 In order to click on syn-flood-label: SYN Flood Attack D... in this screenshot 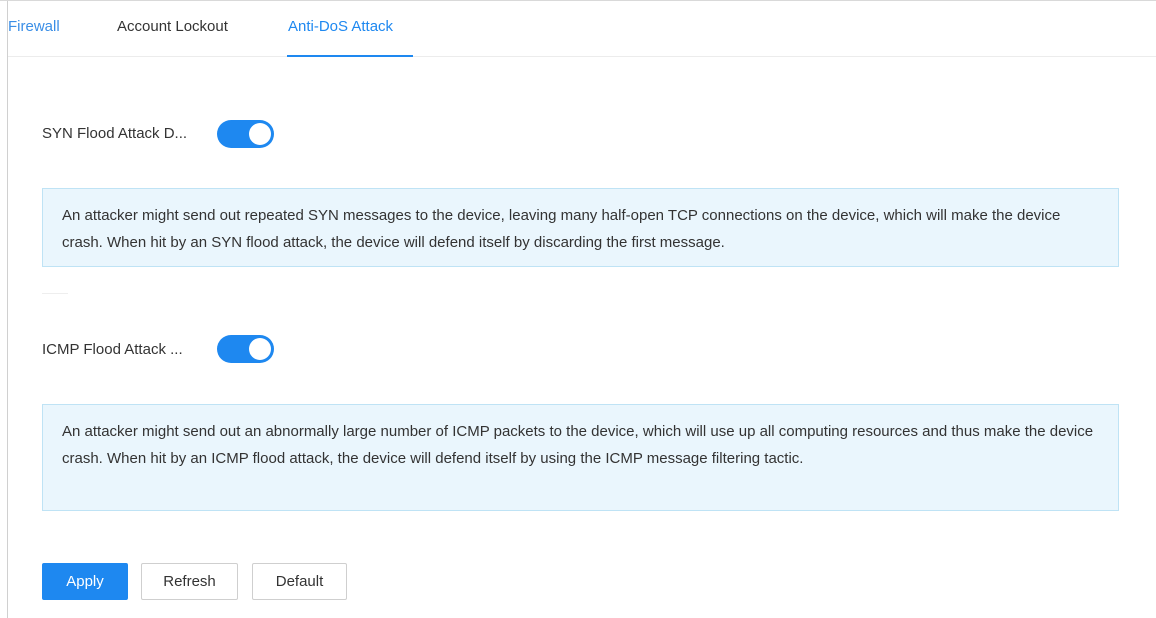, I will do `click(115, 133)`.